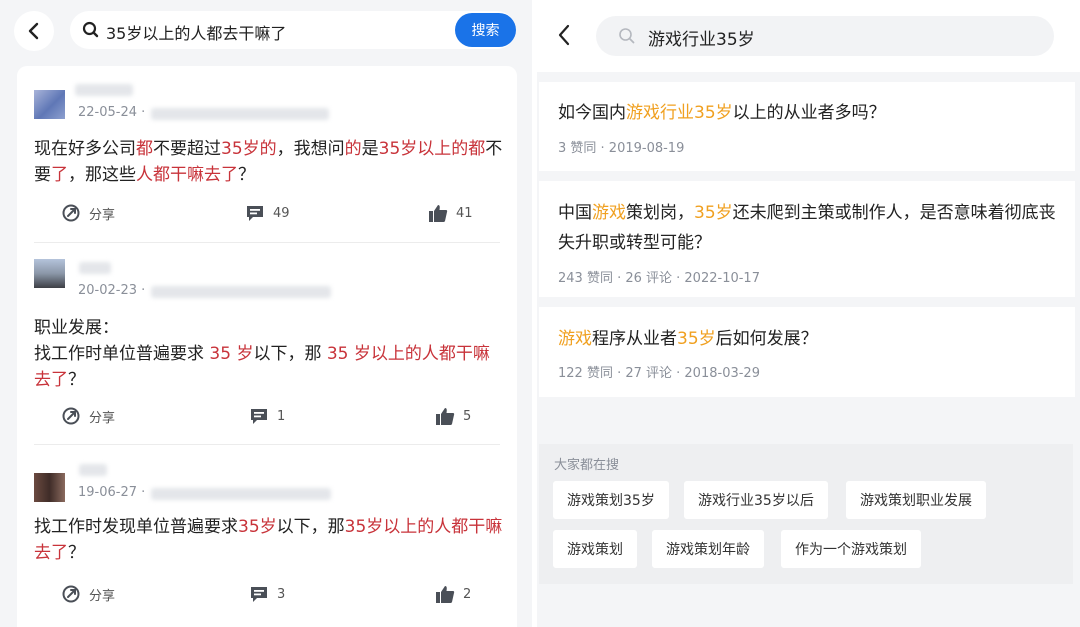 The image size is (1080, 627). What do you see at coordinates (467, 594) in the screenshot?
I see `like-count: 2` at bounding box center [467, 594].